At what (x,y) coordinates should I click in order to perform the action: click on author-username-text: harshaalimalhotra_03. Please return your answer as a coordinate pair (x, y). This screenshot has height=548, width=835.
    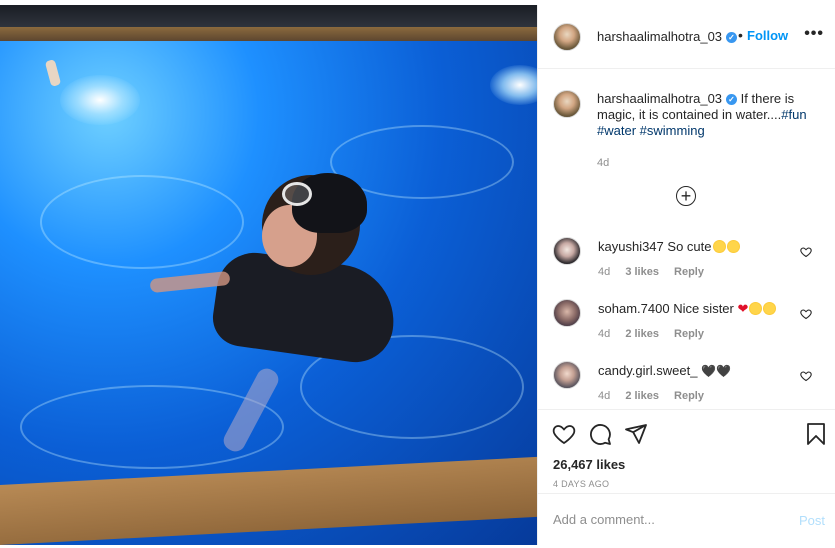
    Looking at the image, I should click on (659, 36).